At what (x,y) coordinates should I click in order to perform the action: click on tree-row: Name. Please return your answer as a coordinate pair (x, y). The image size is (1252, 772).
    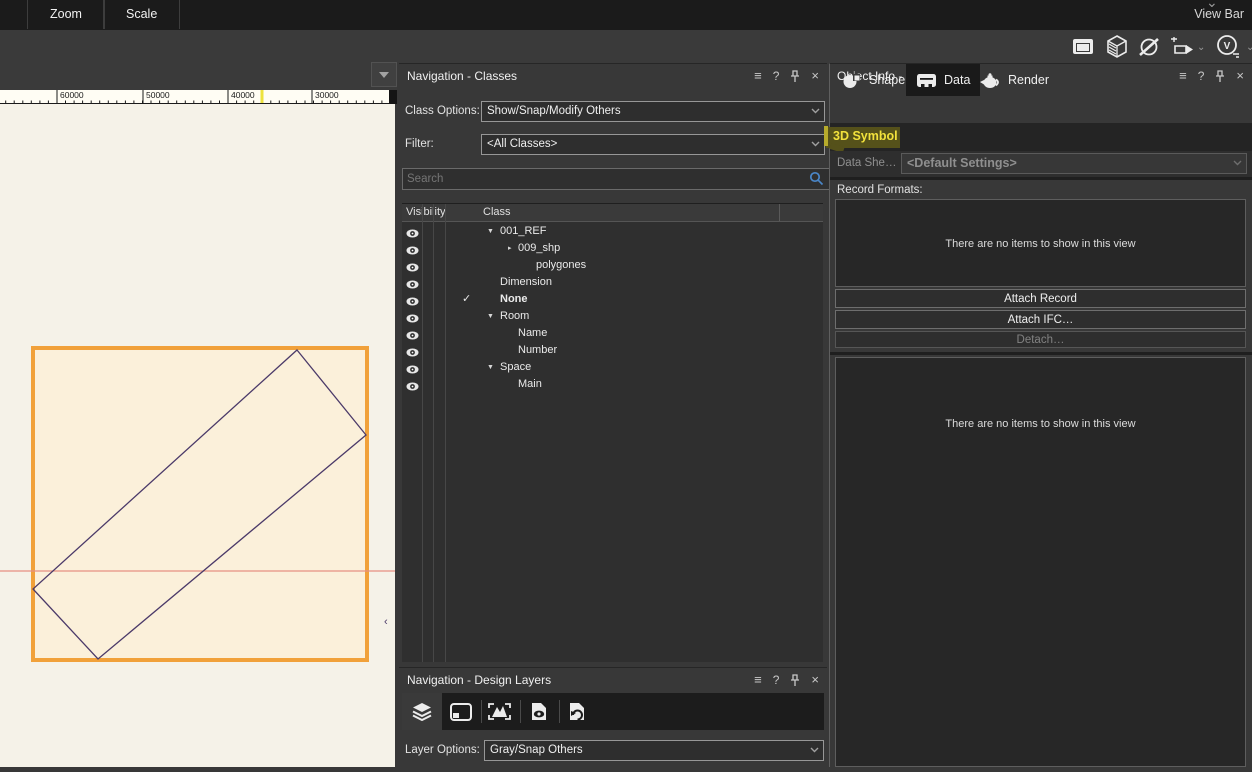
    Looking at the image, I should click on (612, 333).